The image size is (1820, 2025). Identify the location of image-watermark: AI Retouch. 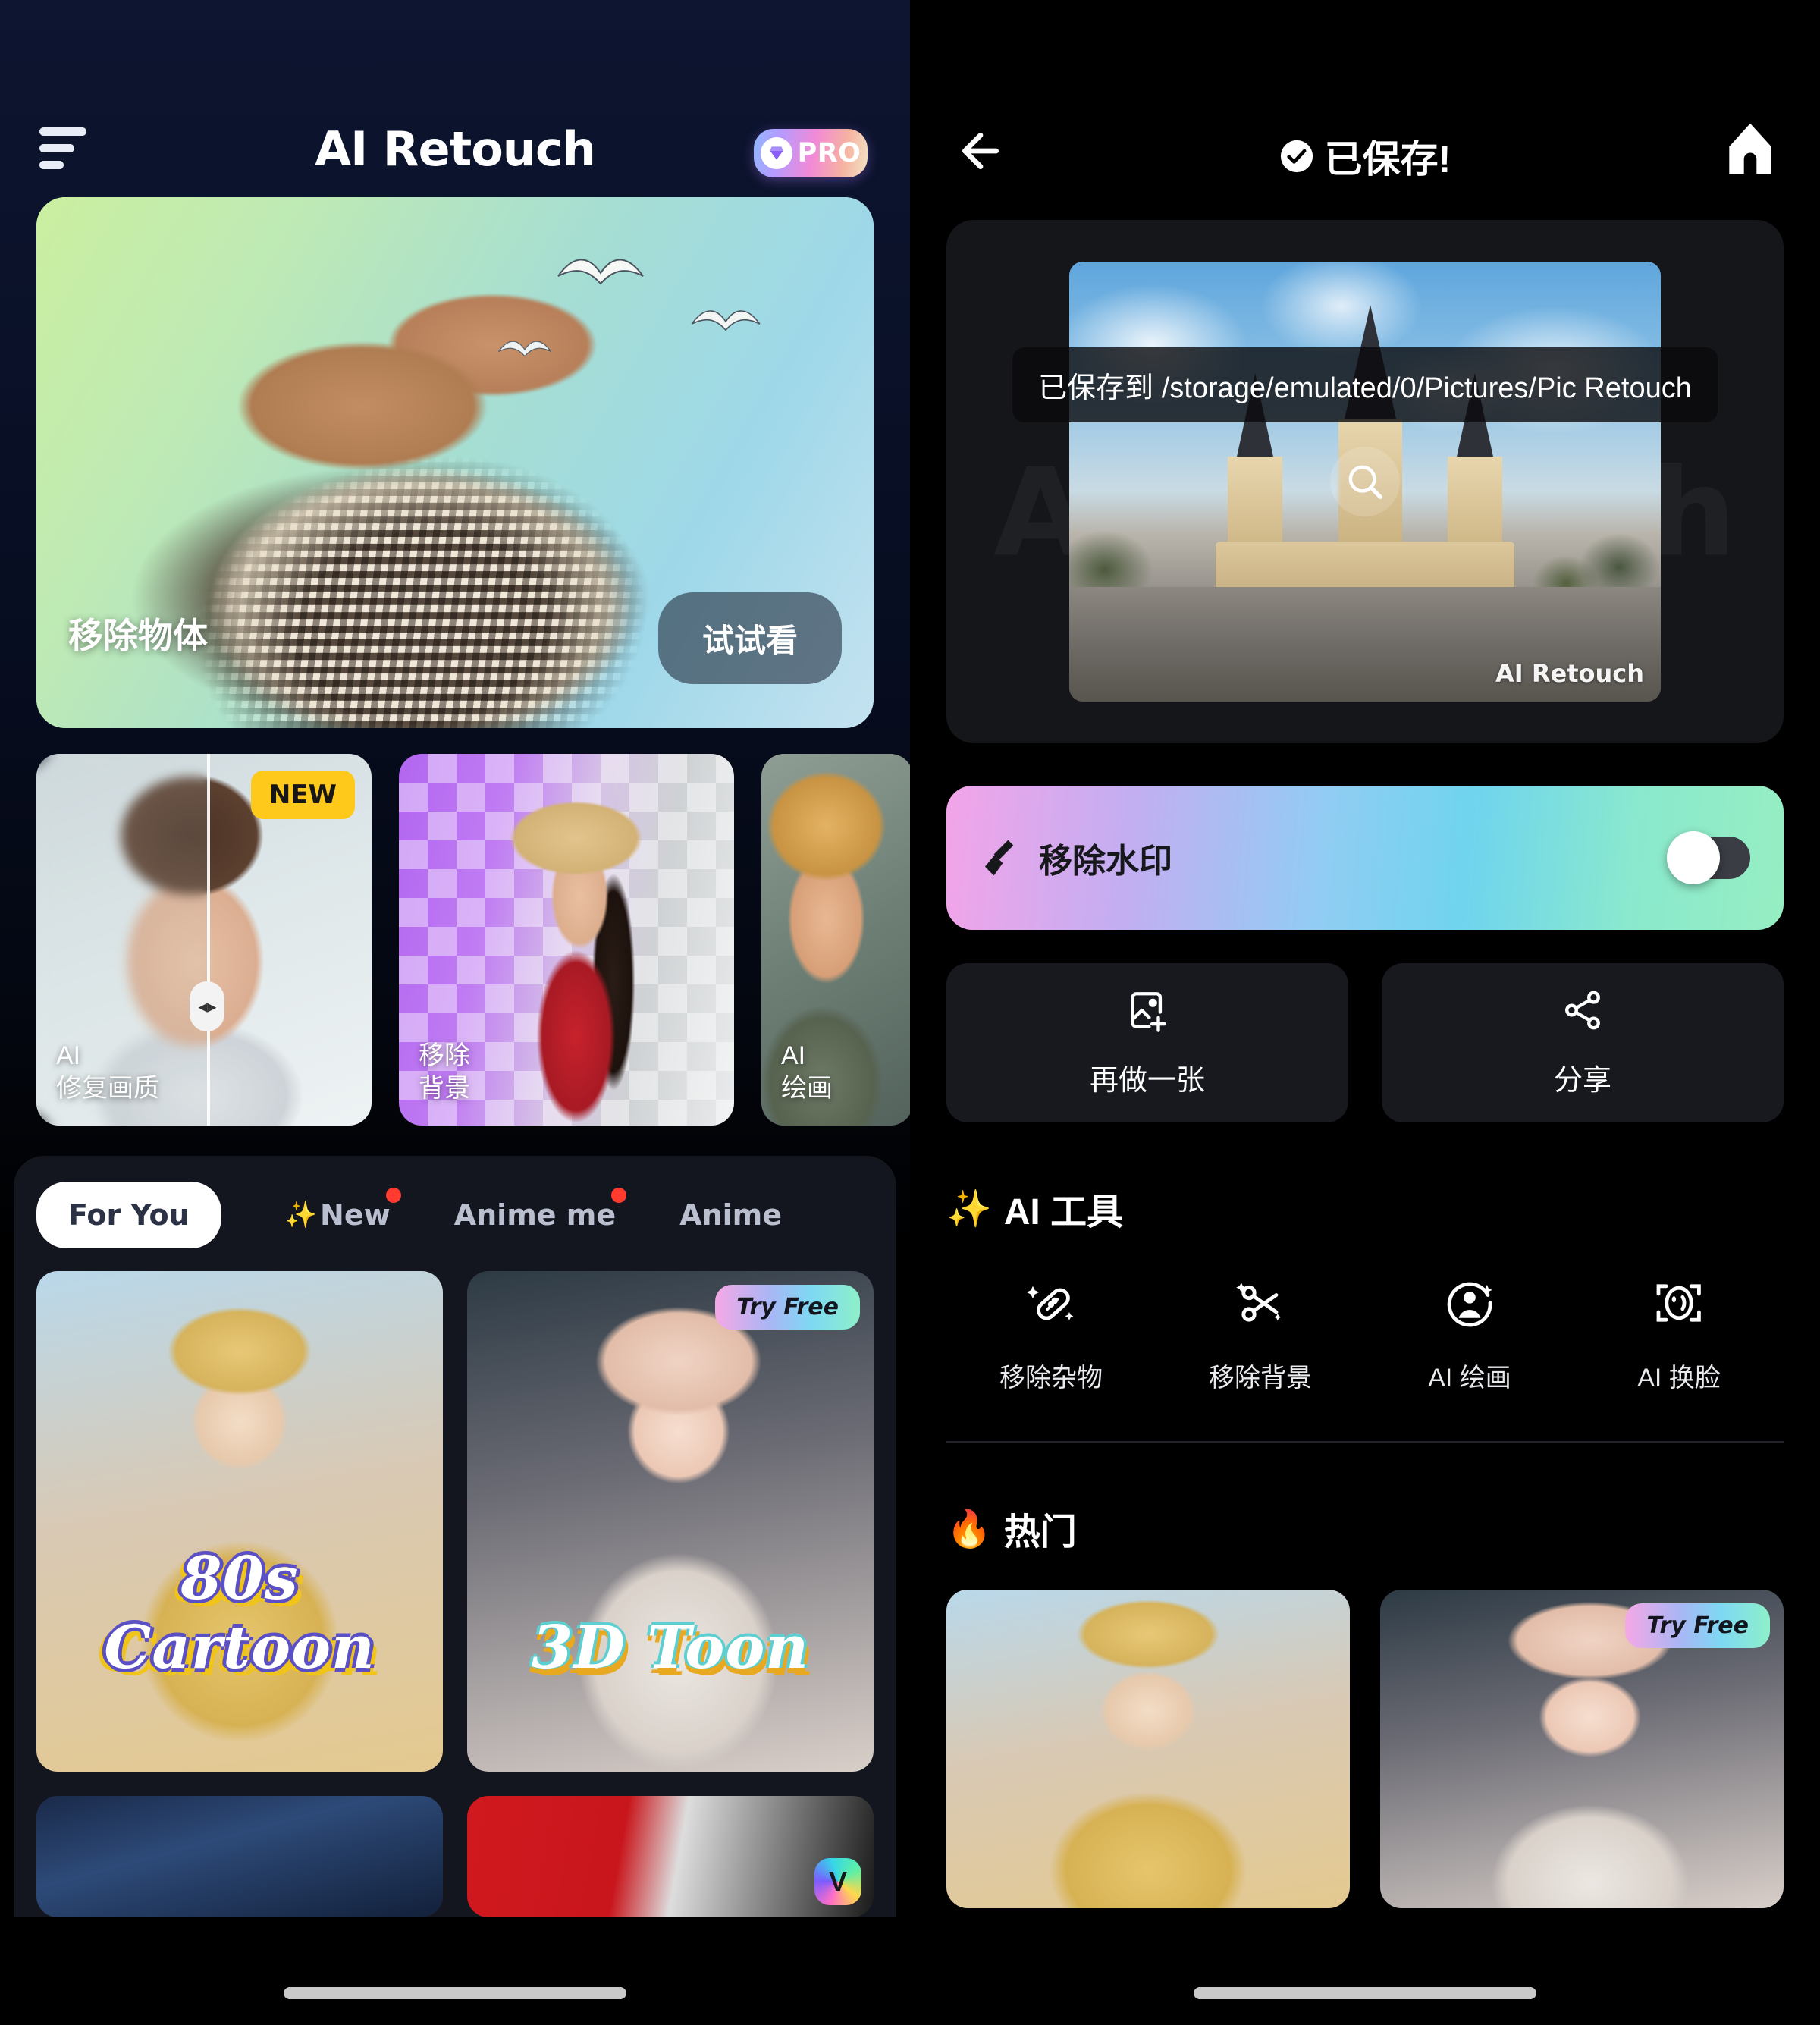
(1569, 673).